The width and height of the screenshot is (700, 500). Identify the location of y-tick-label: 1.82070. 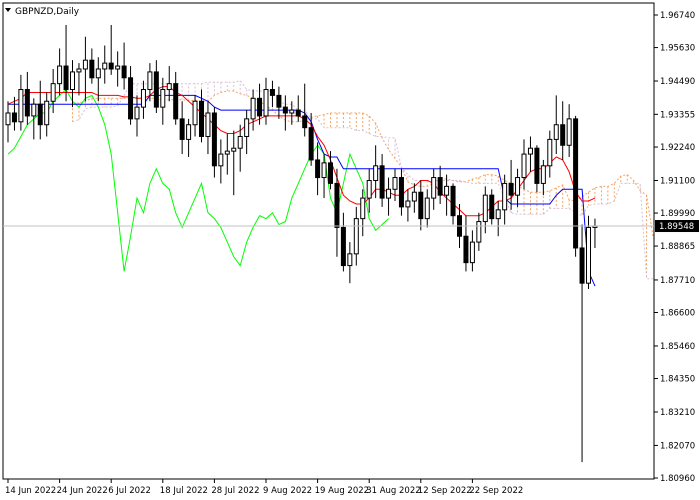
(677, 446).